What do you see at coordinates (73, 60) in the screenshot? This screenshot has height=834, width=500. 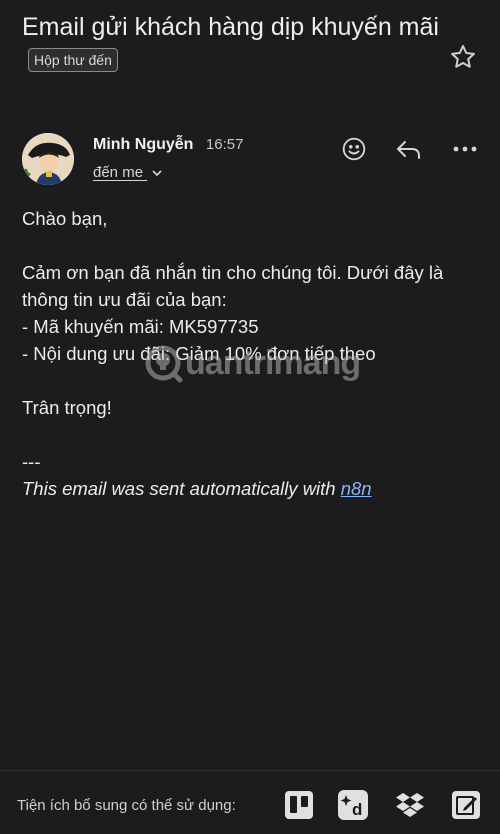 I see `inbox-label-chip: Hộp thư đến` at bounding box center [73, 60].